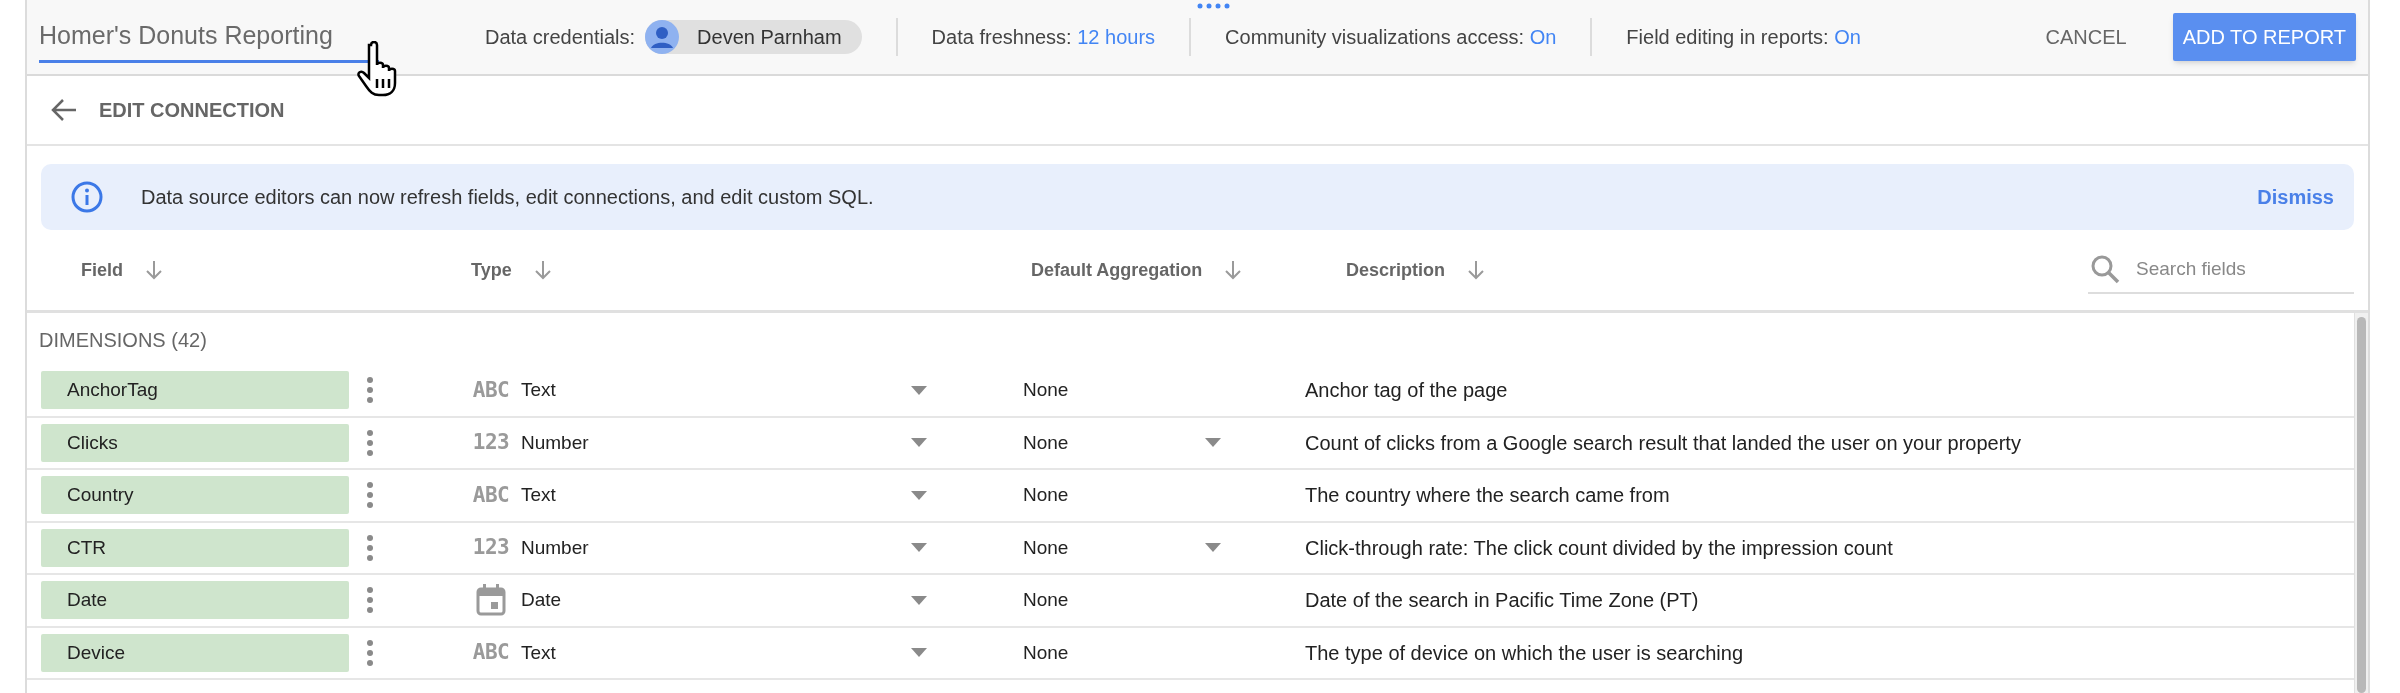 The width and height of the screenshot is (2400, 693). What do you see at coordinates (1599, 548) in the screenshot?
I see `description-text: Click-through rate: The click count divided by the impression count` at bounding box center [1599, 548].